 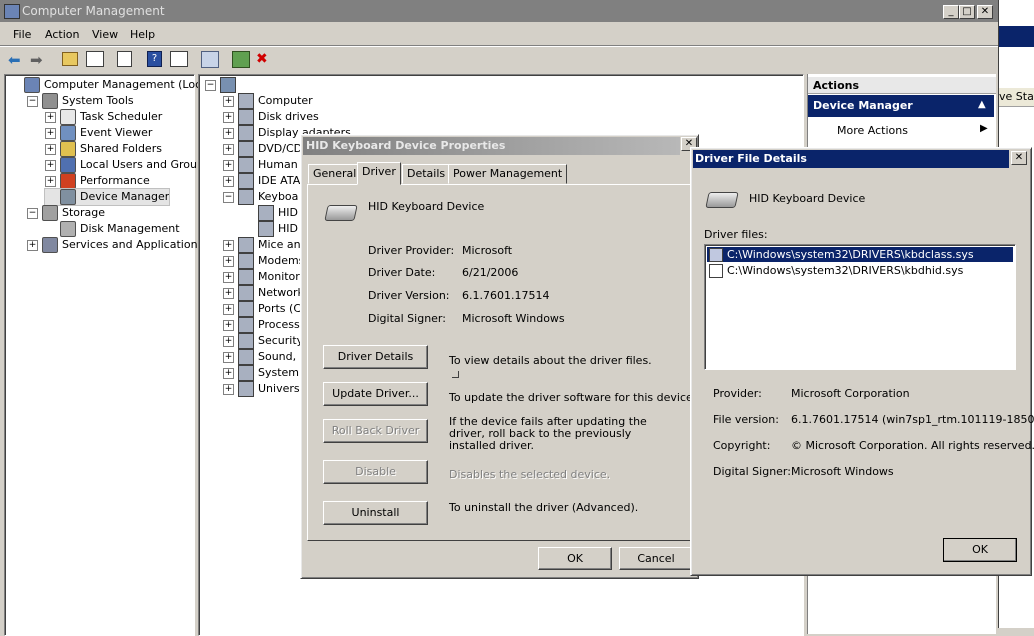 What do you see at coordinates (127, 165) in the screenshot?
I see `tree-item: + Local Users and Groups` at bounding box center [127, 165].